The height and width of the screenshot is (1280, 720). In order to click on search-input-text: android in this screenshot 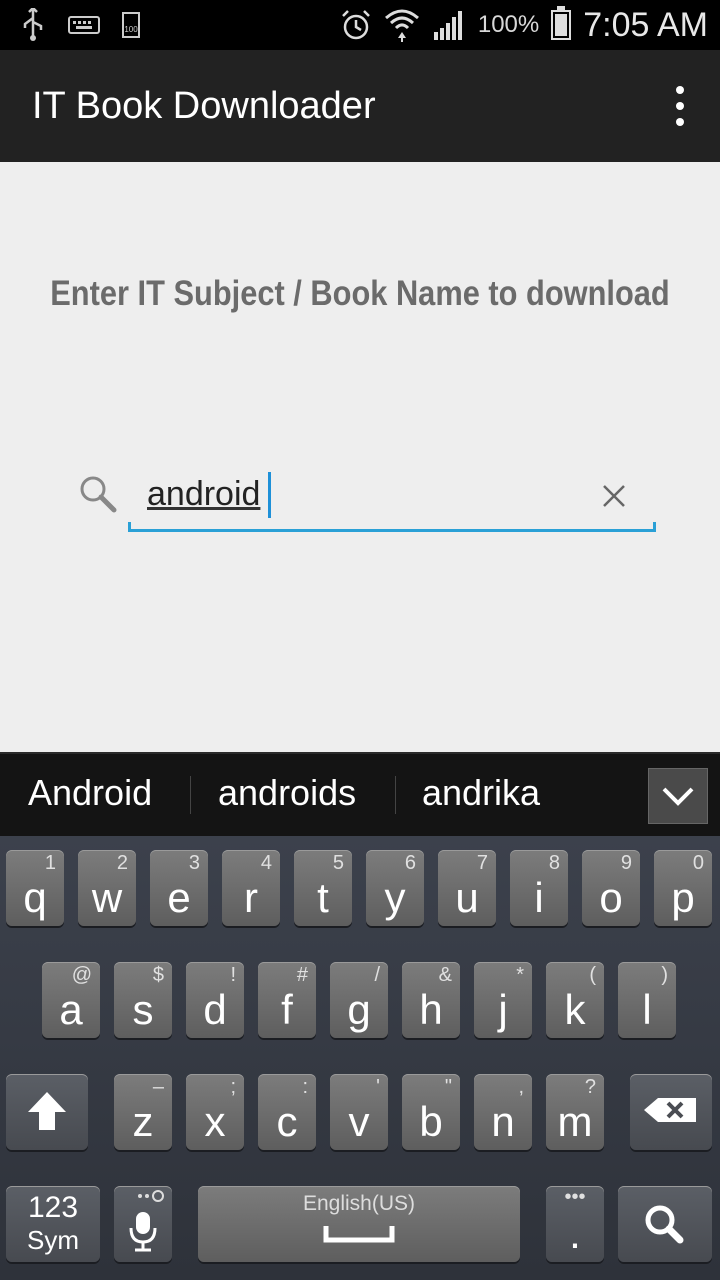, I will do `click(203, 494)`.